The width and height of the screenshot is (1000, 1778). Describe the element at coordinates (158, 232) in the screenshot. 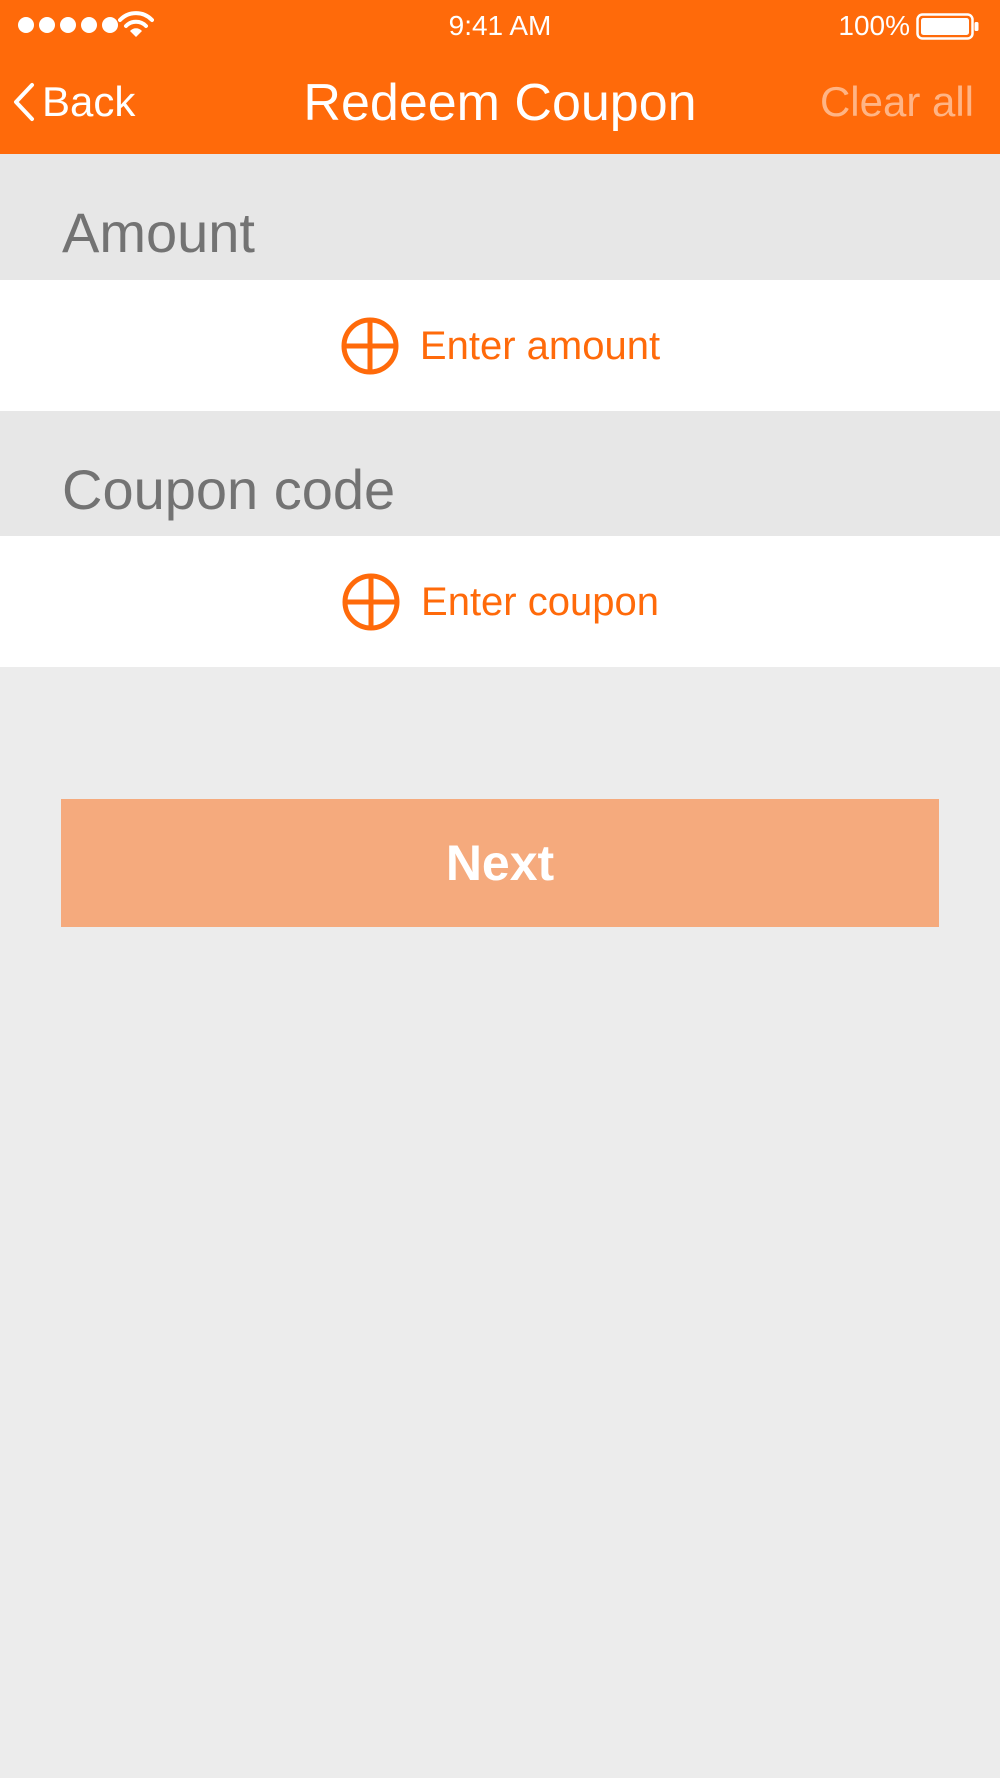

I see `amount-header-label: Amount` at that location.